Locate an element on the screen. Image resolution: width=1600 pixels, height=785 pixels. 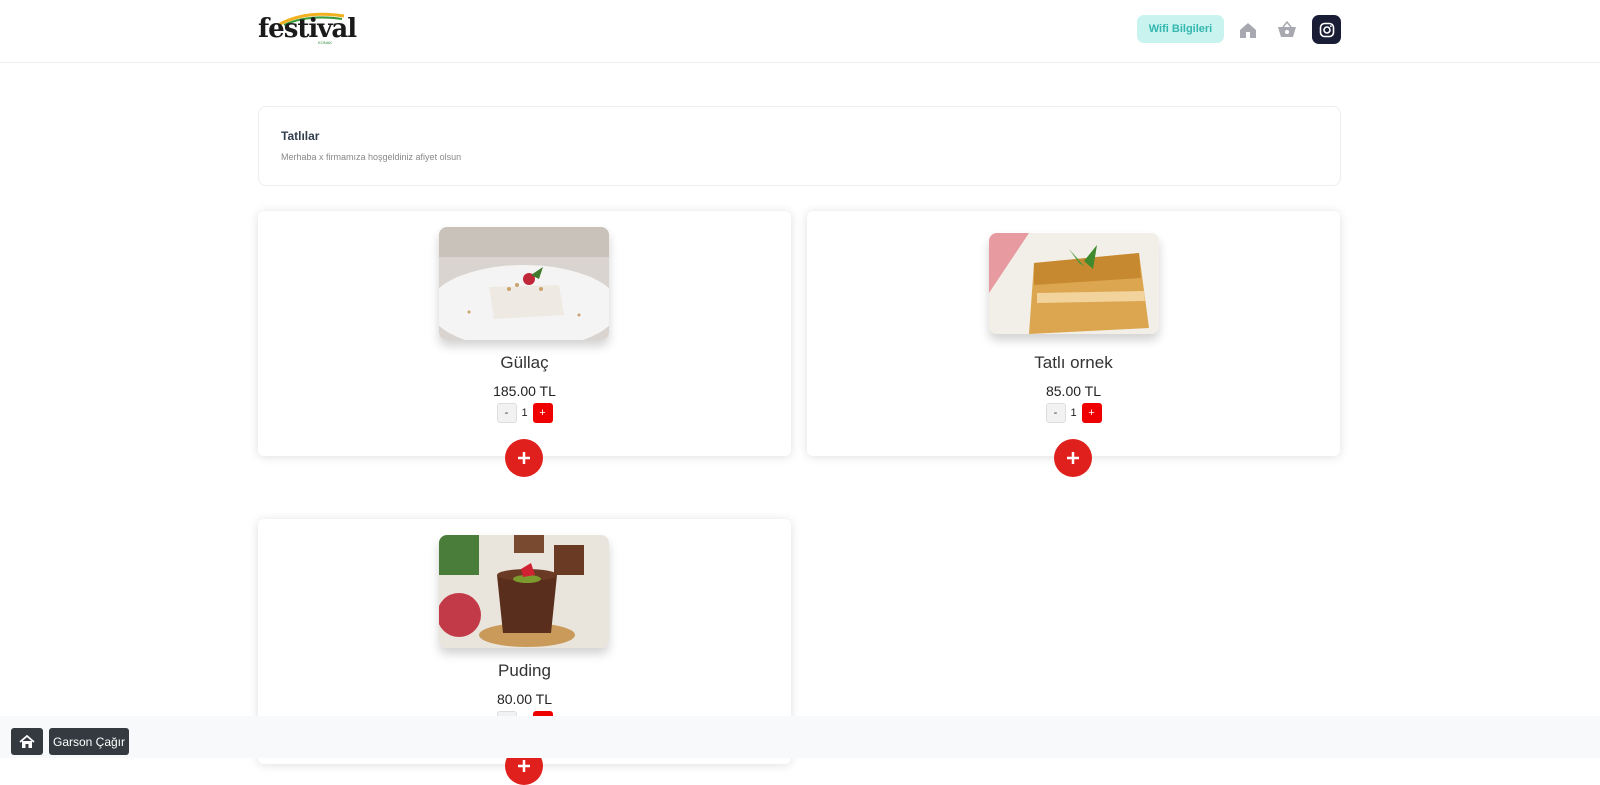
product-price: 80.00 TL is located at coordinates (524, 699).